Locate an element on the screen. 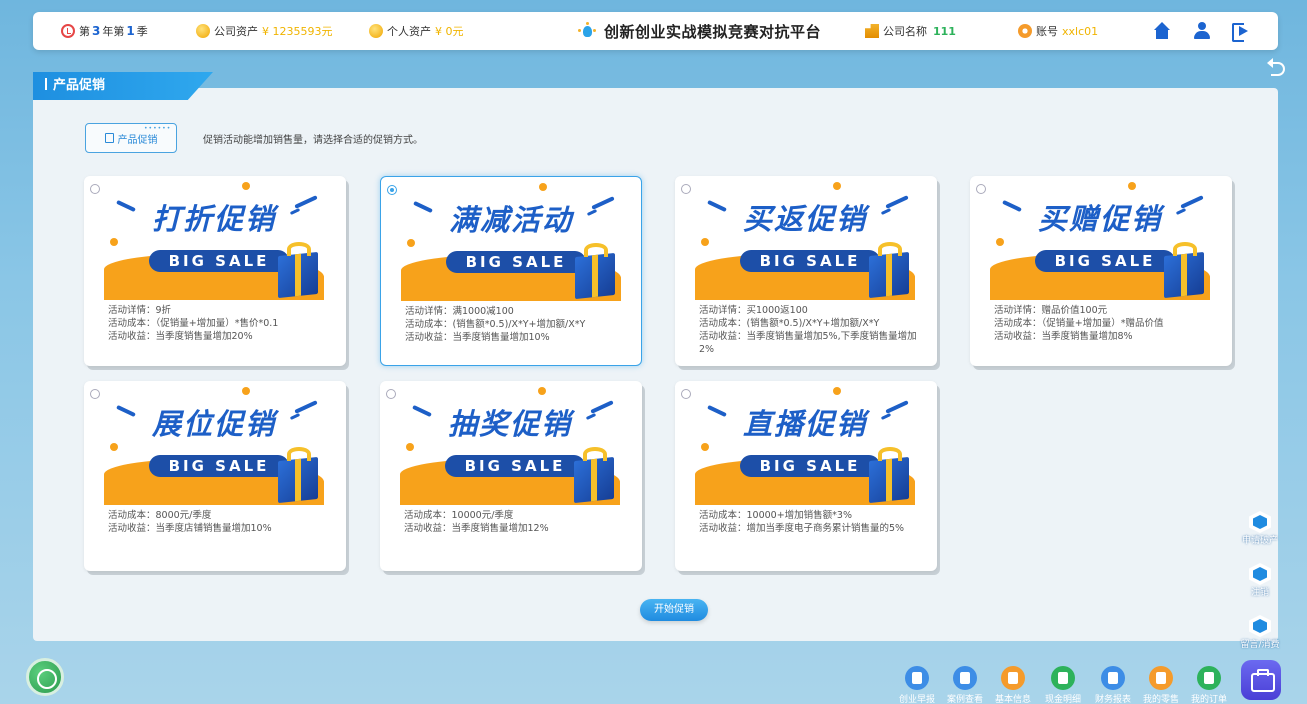  promo-benefit-line: 活动收益：当季度销售量增加5%,下季度销售量增加2% is located at coordinates (808, 343).